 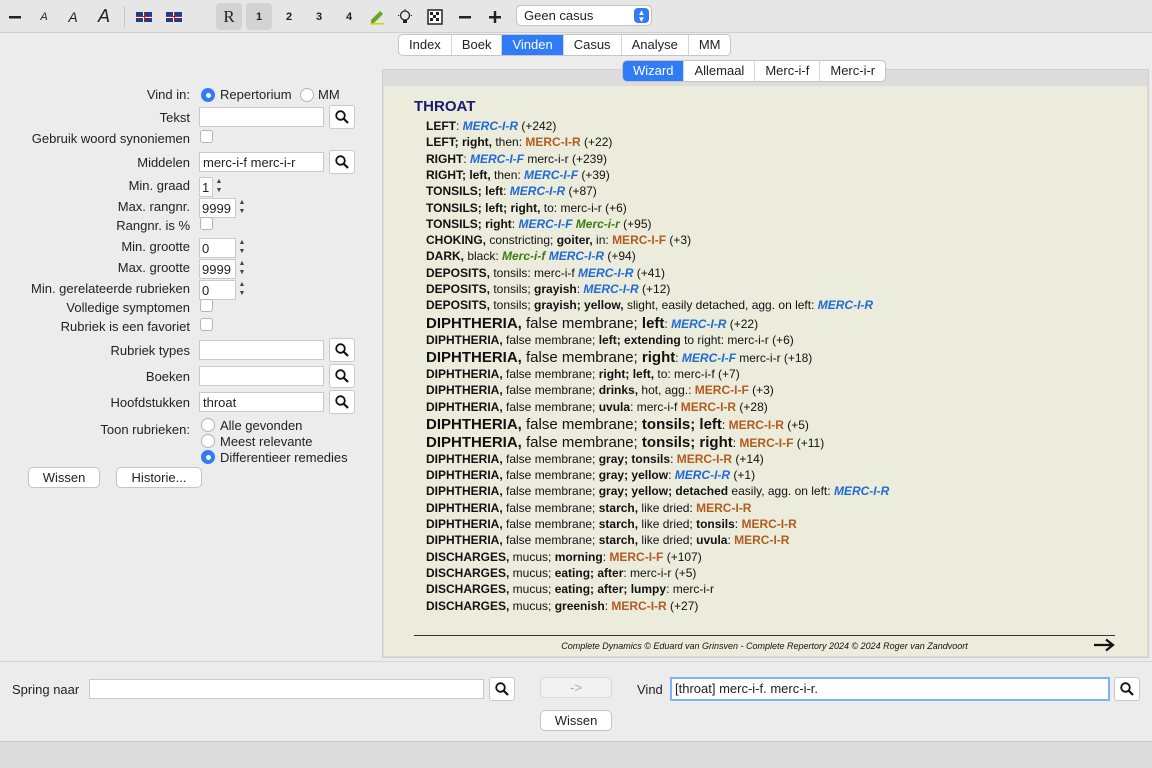 What do you see at coordinates (425, 45) in the screenshot?
I see `tab-index: Index` at bounding box center [425, 45].